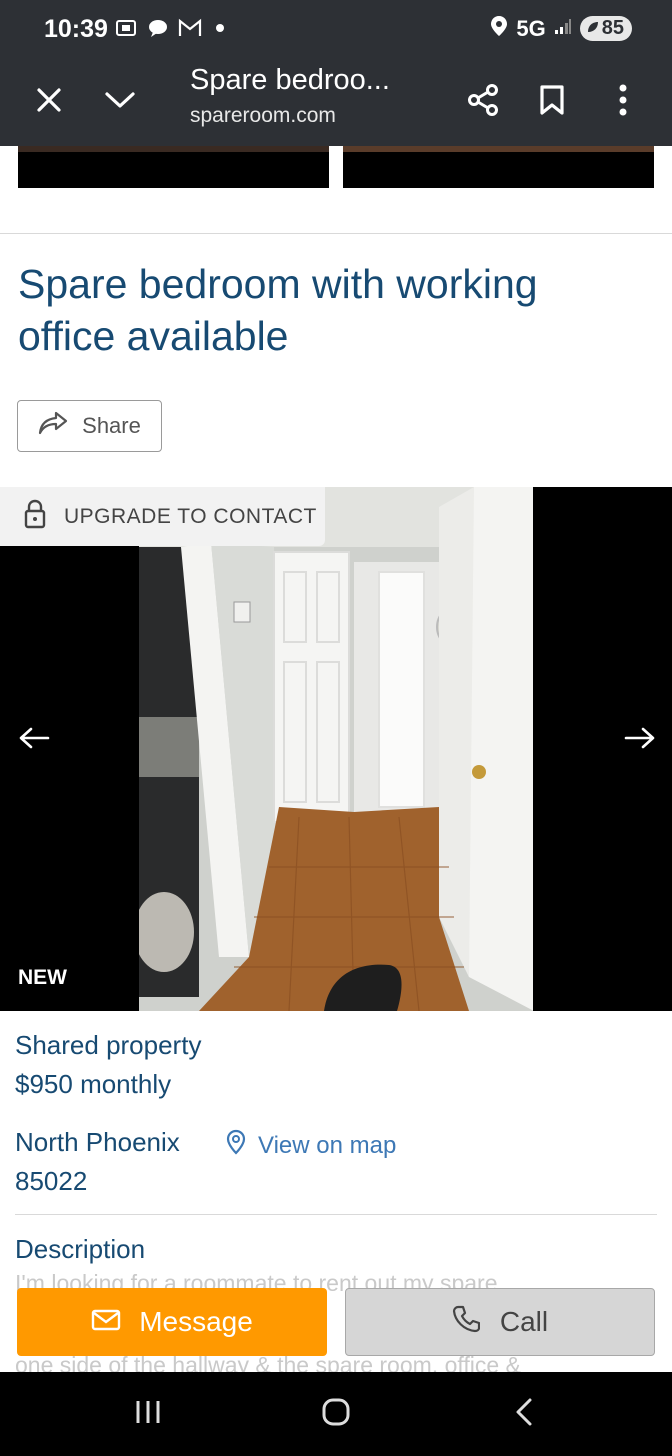  I want to click on phone-icon, so click(466, 1322).